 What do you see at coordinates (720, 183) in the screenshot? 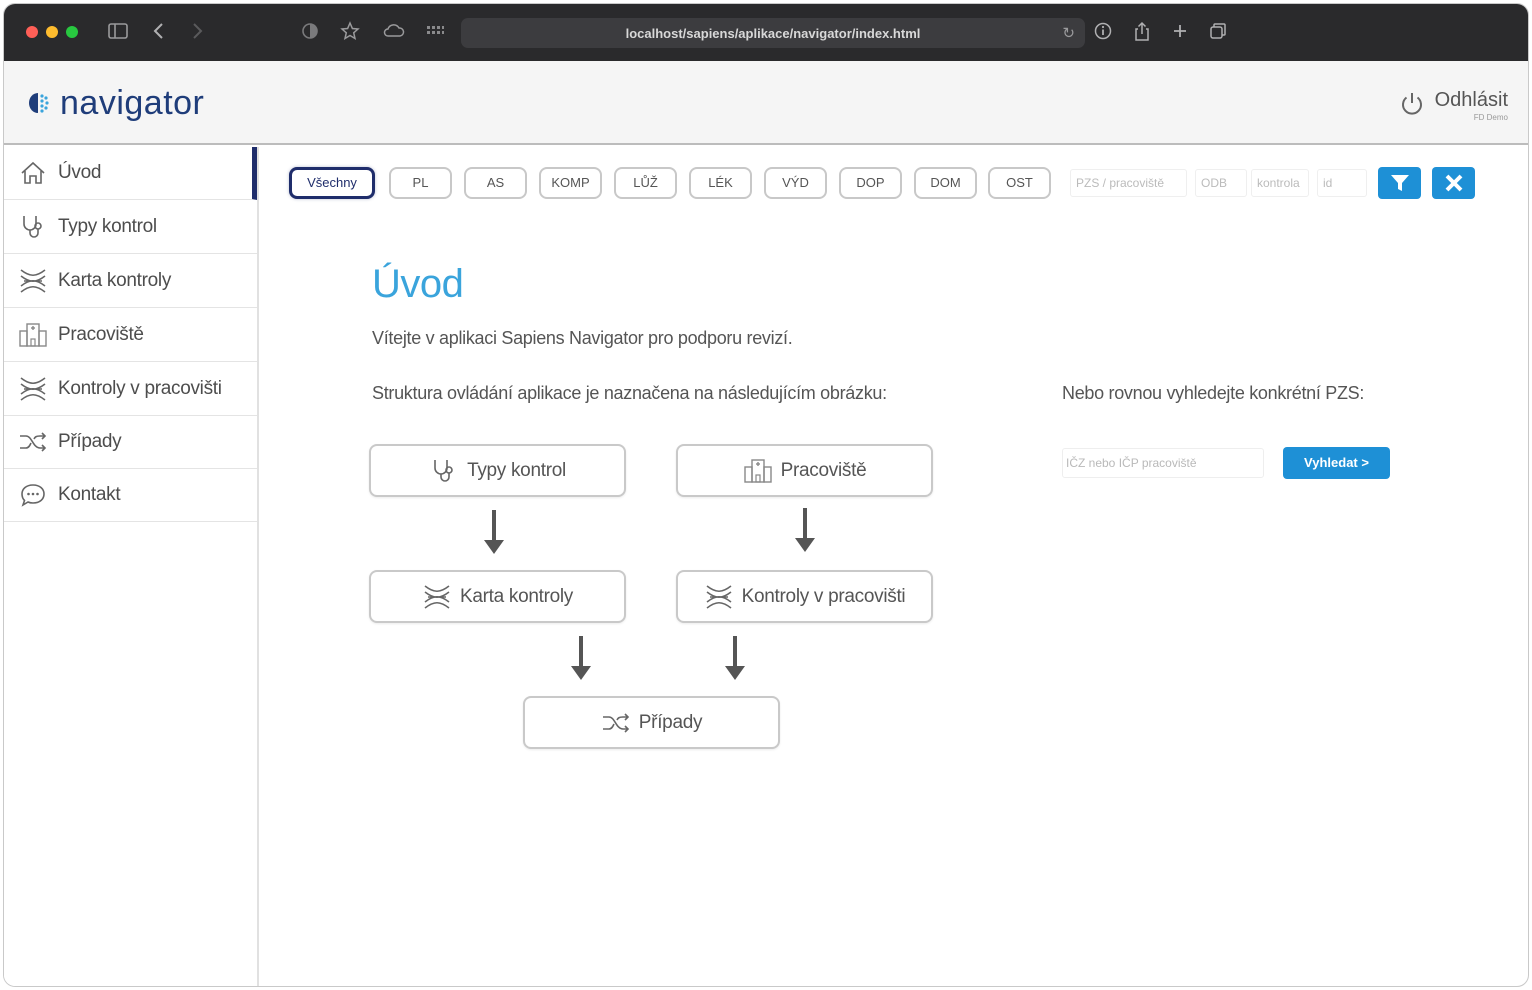
I see `filter-chip-lek: LÉK` at bounding box center [720, 183].